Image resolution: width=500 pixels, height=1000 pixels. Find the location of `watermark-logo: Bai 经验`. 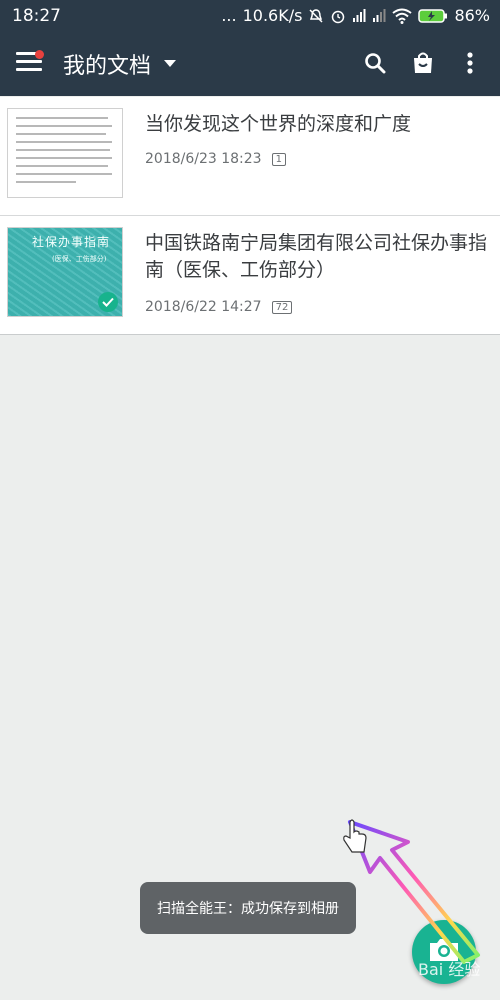

watermark-logo: Bai 经验 is located at coordinates (449, 969).